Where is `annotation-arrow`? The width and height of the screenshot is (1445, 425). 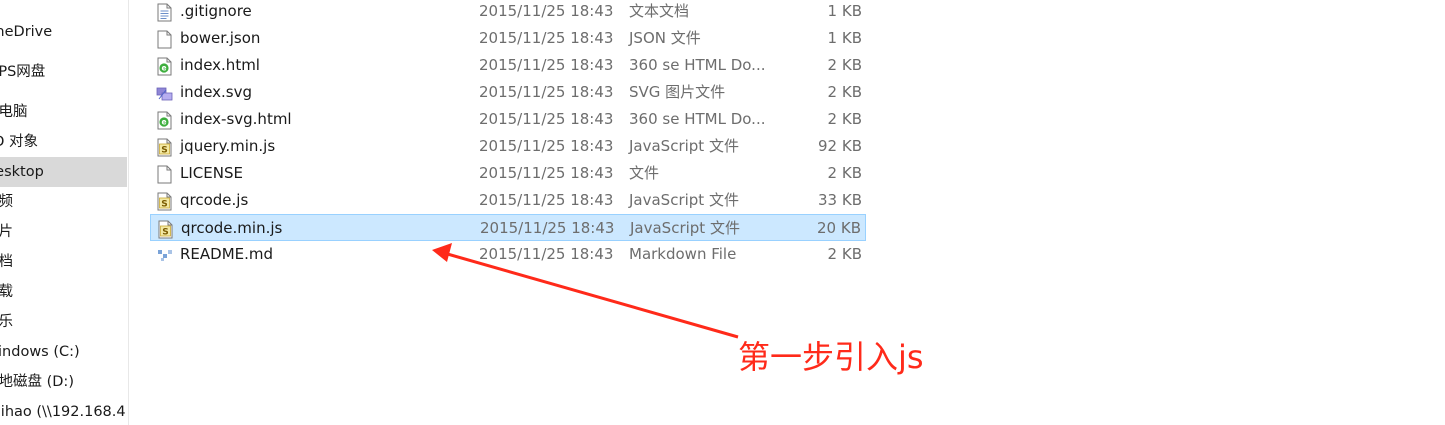
annotation-arrow is located at coordinates (585, 291).